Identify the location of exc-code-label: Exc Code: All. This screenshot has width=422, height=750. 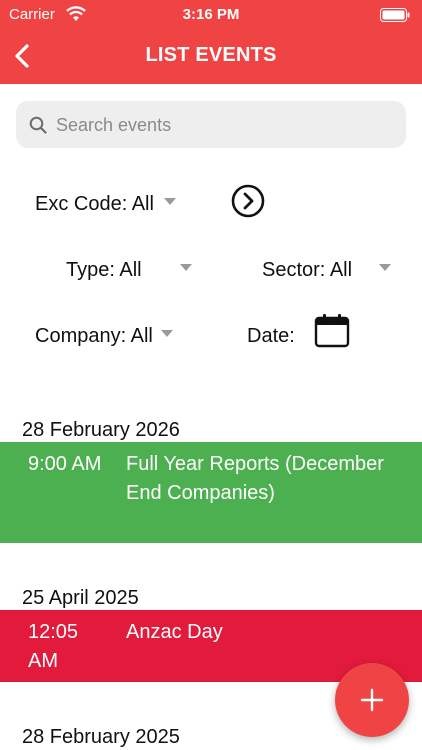
(94, 204).